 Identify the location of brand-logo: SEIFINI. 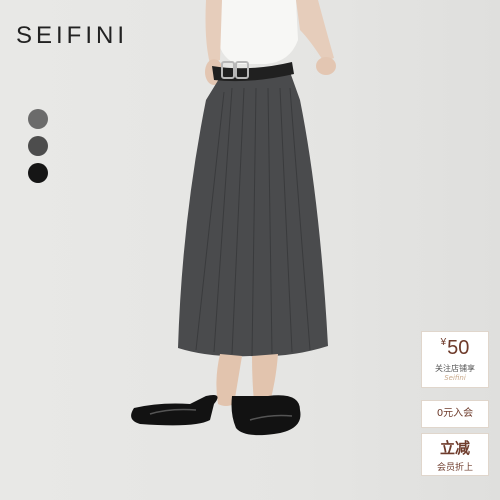
(72, 35).